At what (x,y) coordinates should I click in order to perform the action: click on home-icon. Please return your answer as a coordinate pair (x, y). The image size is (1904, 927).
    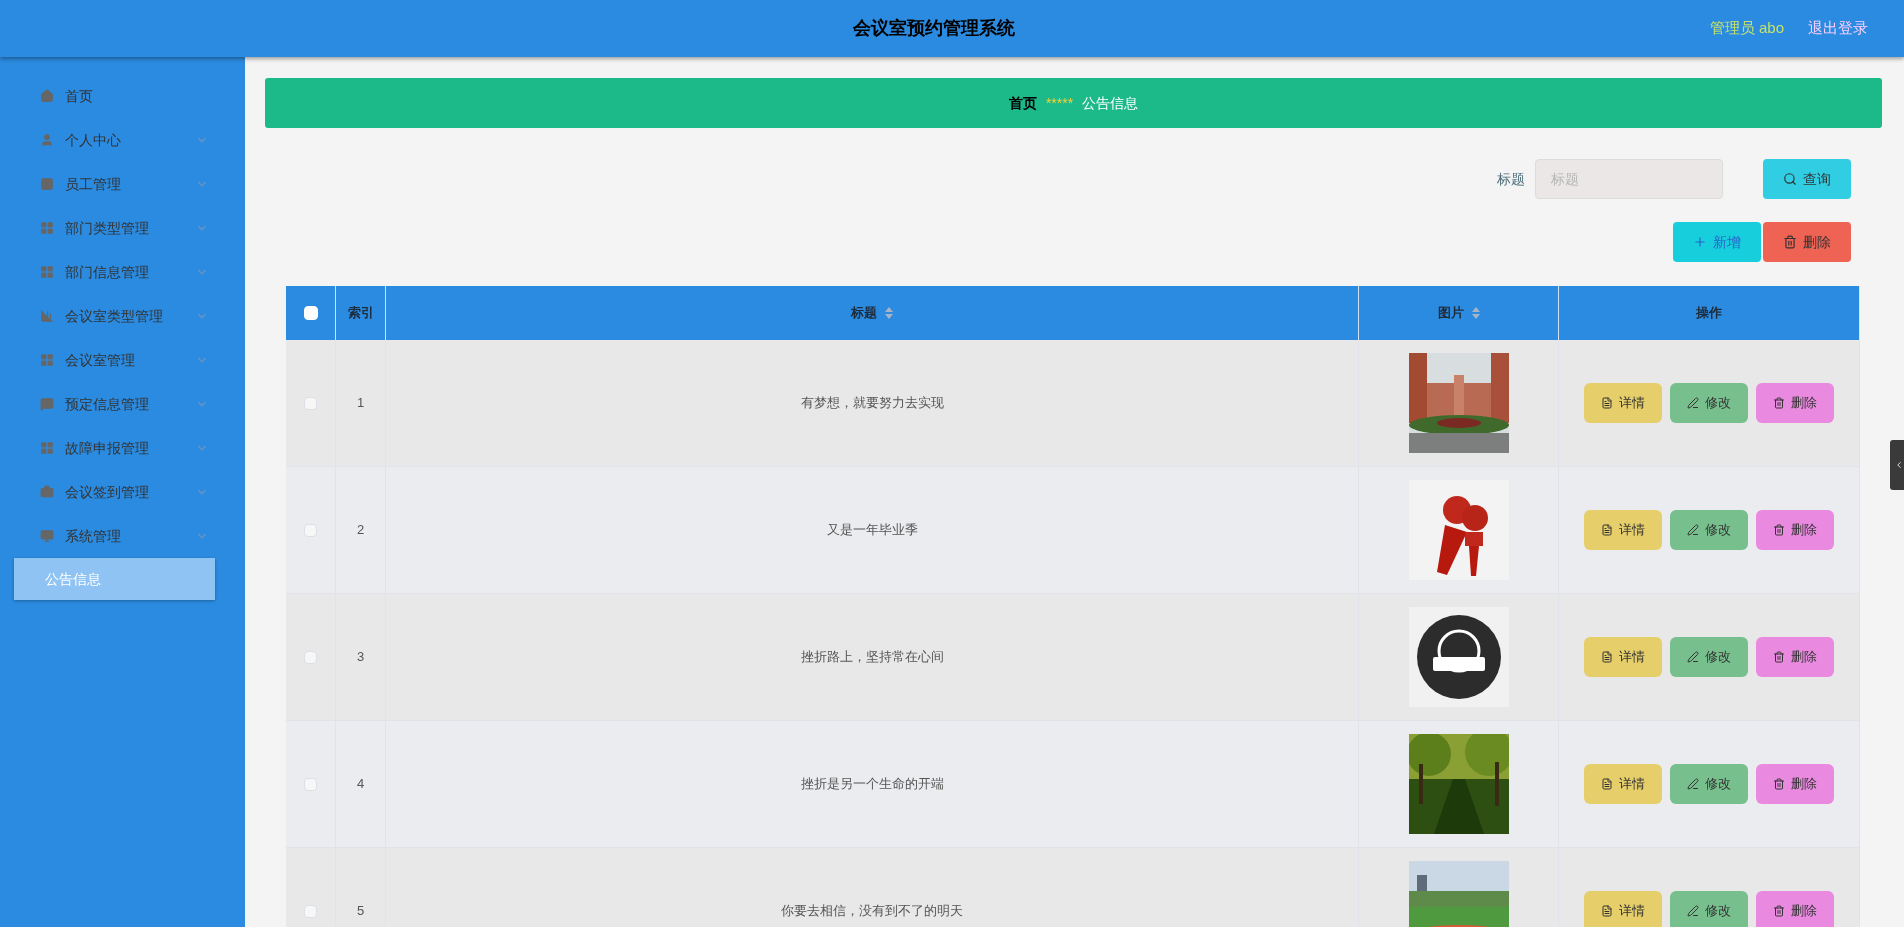
    Looking at the image, I should click on (47, 96).